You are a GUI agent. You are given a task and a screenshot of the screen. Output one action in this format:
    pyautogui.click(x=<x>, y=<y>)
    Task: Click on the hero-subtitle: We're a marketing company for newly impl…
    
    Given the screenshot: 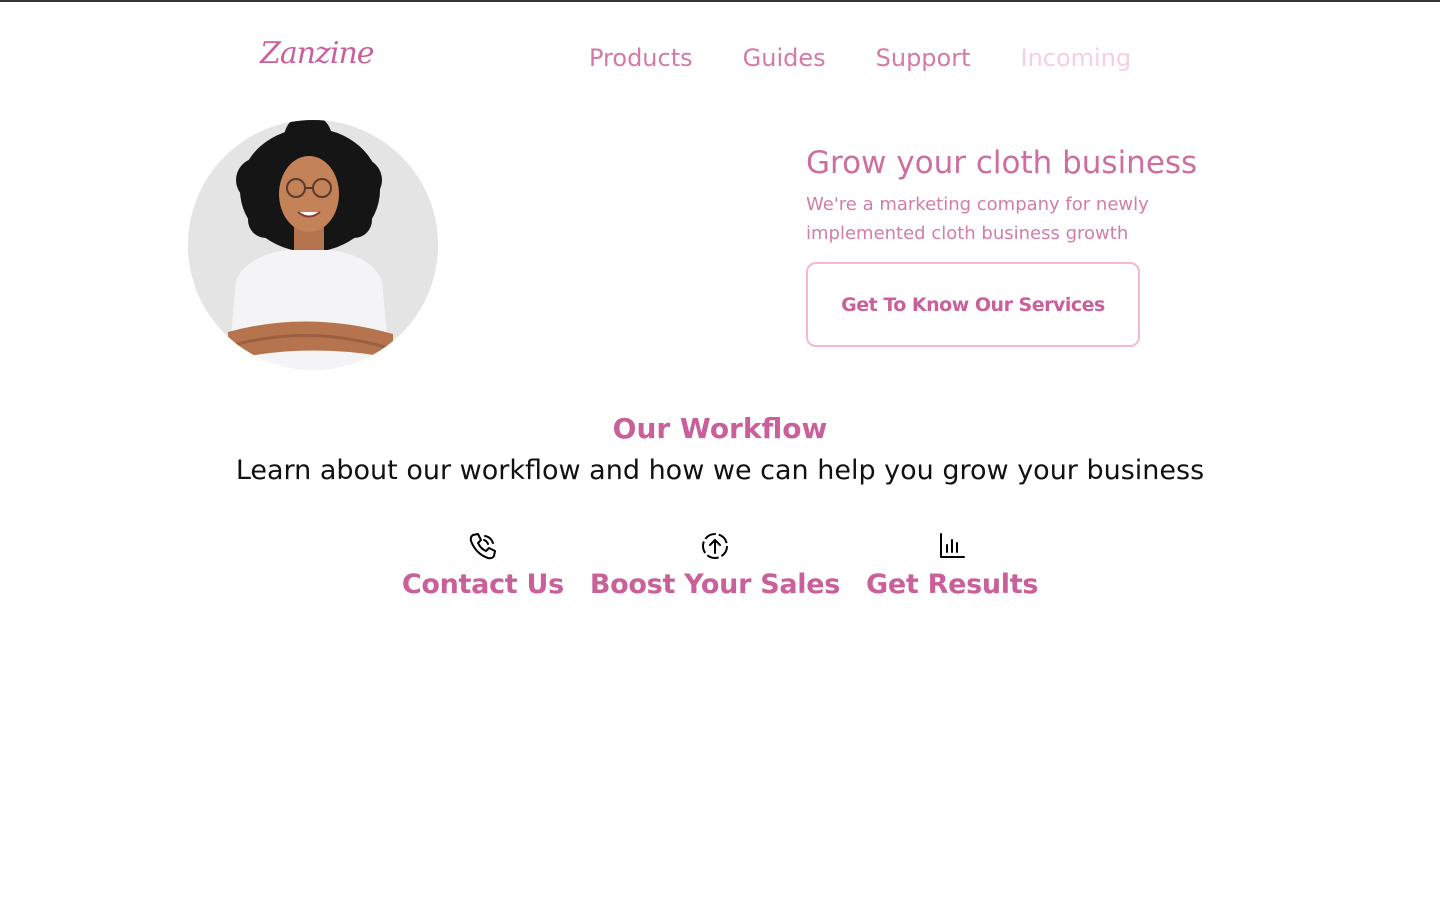 What is the action you would take?
    pyautogui.click(x=977, y=219)
    